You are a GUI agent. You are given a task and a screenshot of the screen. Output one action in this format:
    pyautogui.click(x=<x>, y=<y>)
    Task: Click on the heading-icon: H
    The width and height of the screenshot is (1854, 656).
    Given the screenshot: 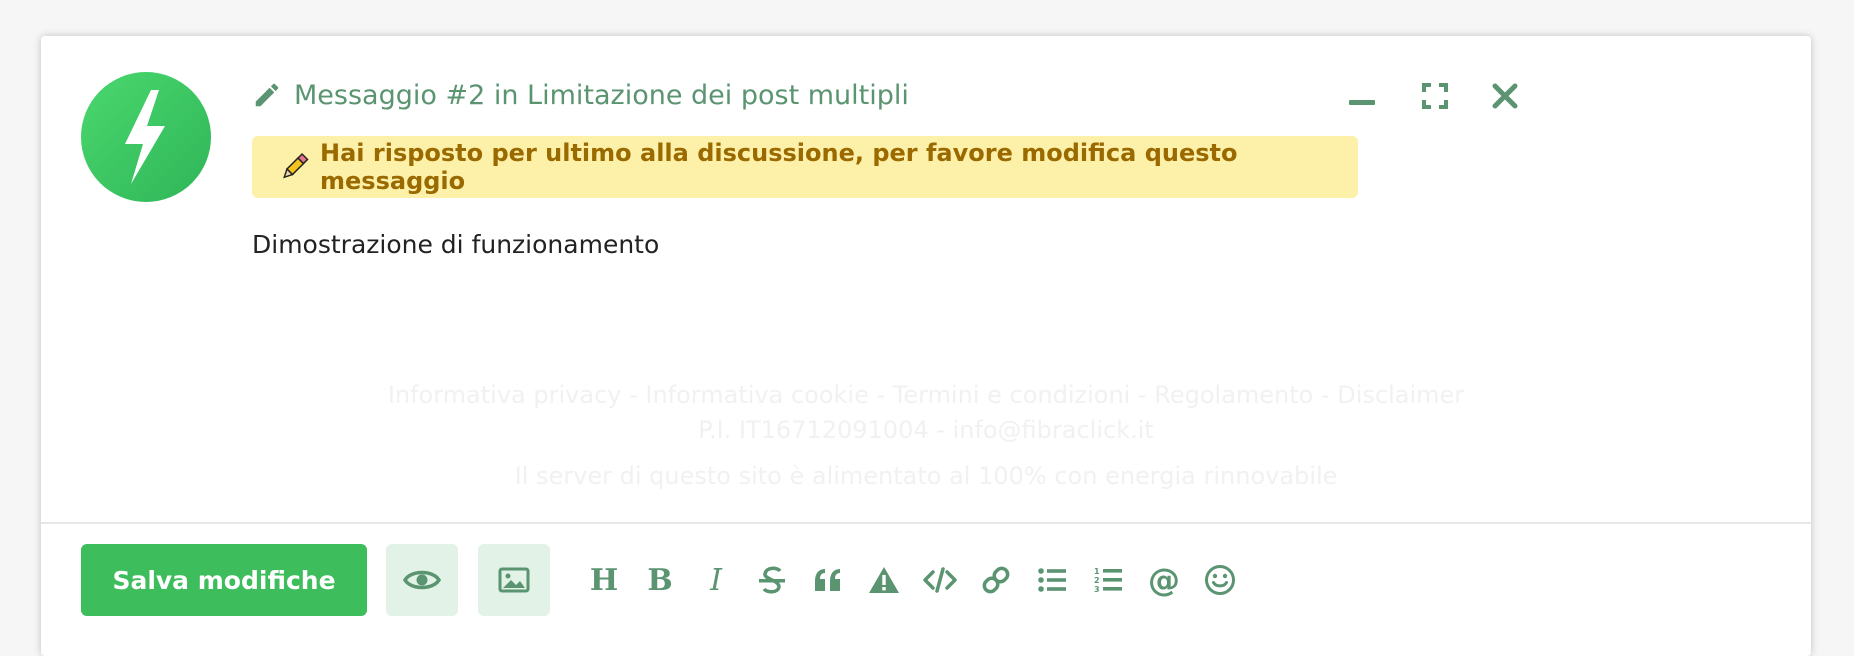 What is the action you would take?
    pyautogui.click(x=604, y=580)
    